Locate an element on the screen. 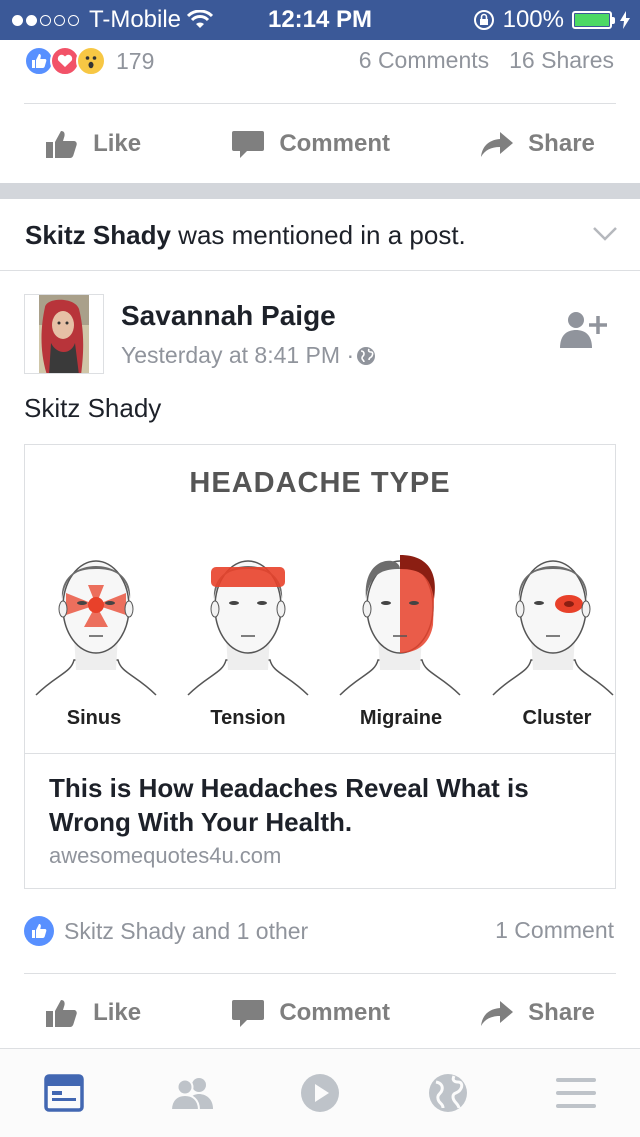 Image resolution: width=640 pixels, height=1137 pixels. post-stats: 6 Comments 16 Shares is located at coordinates (486, 60).